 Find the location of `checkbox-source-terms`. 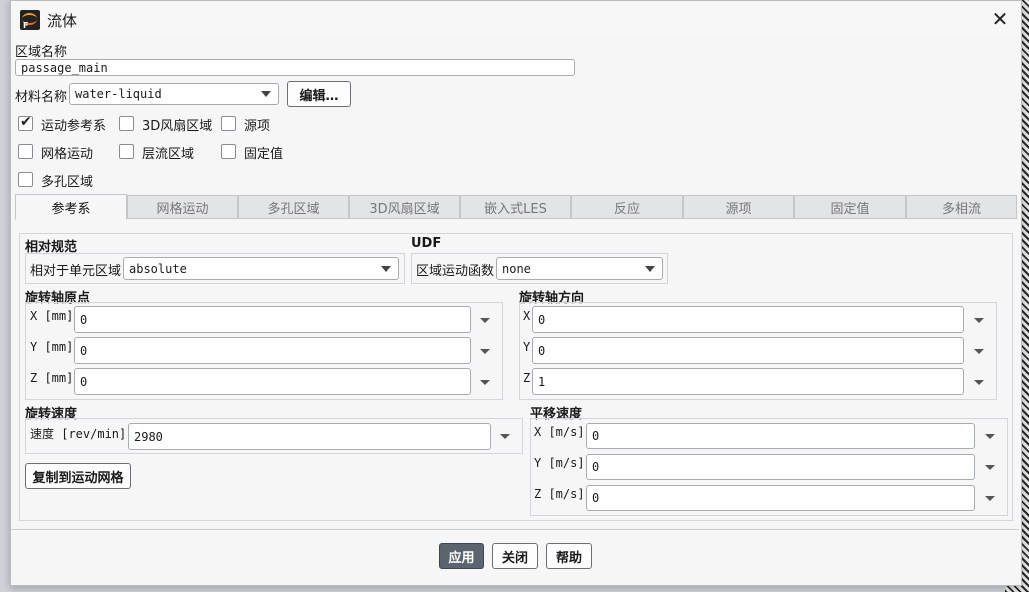

checkbox-source-terms is located at coordinates (228, 123).